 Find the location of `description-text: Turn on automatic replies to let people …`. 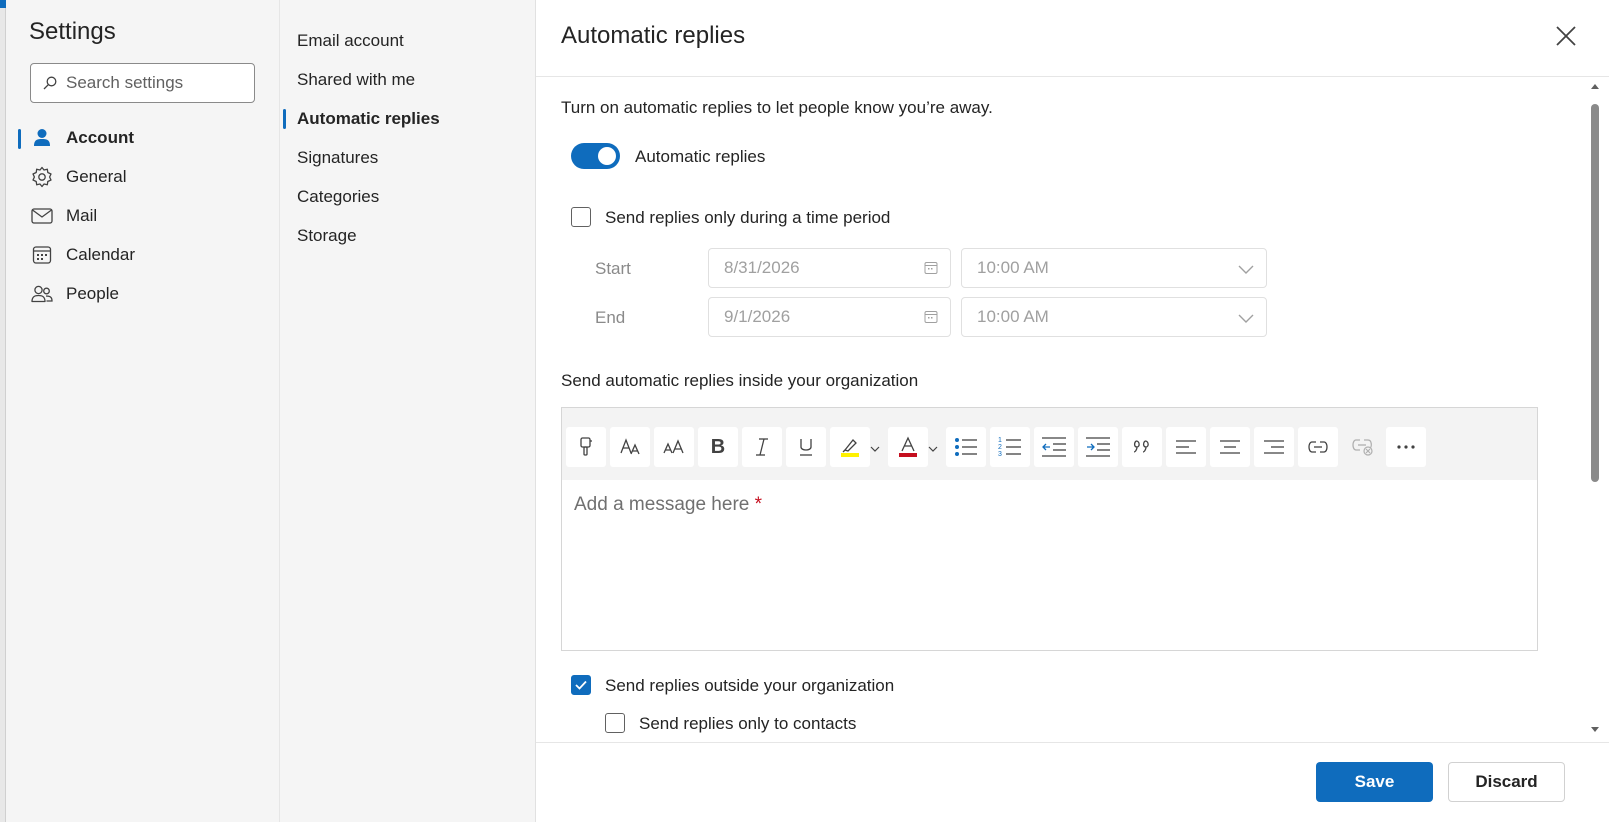

description-text: Turn on automatic replies to let people … is located at coordinates (777, 107).